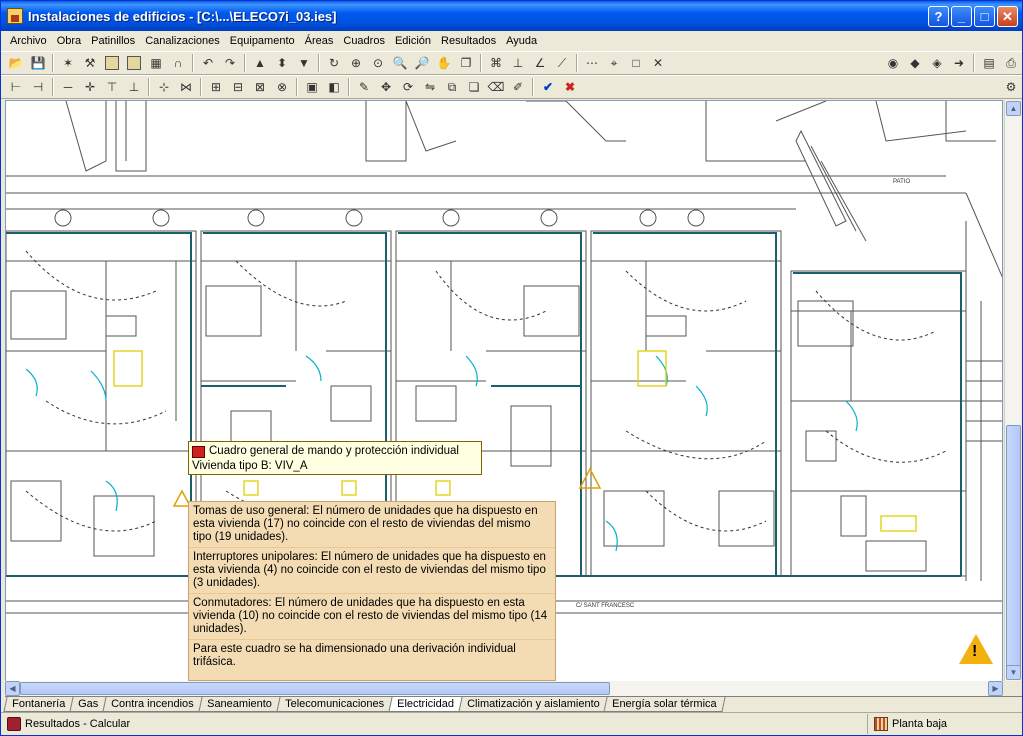  I want to click on zoom-out-icon: 🔎, so click(422, 63).